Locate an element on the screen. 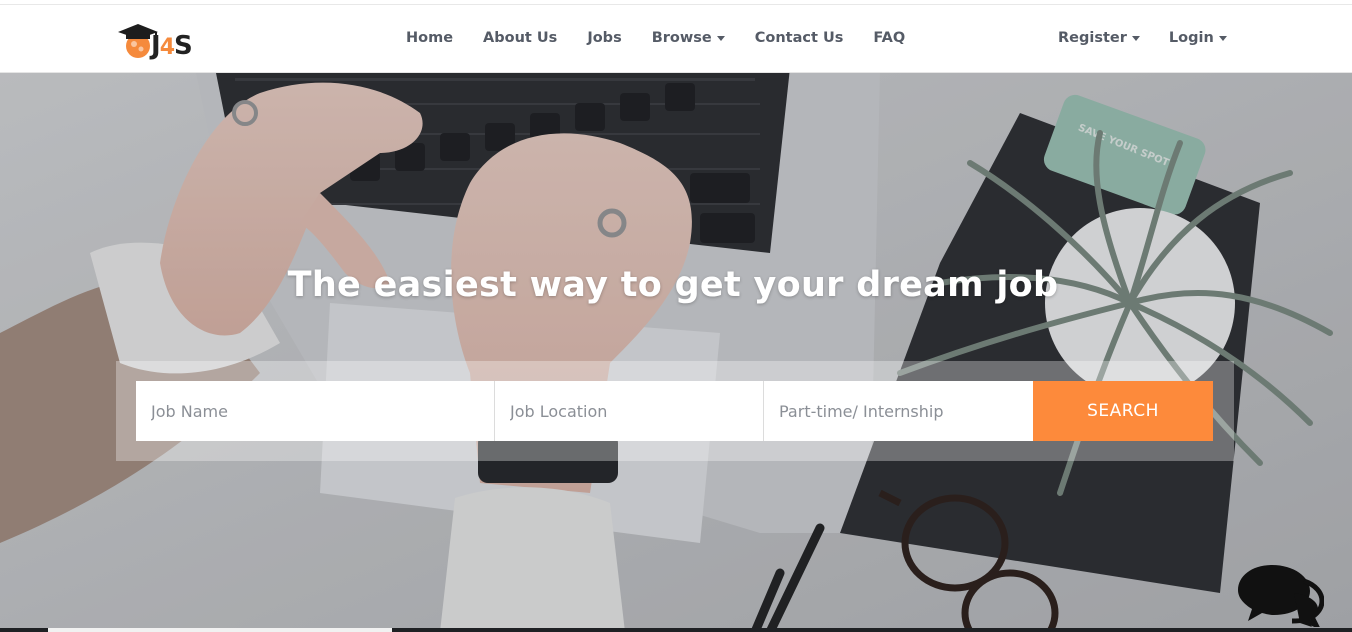  login-dropdown: Login is located at coordinates (1198, 38).